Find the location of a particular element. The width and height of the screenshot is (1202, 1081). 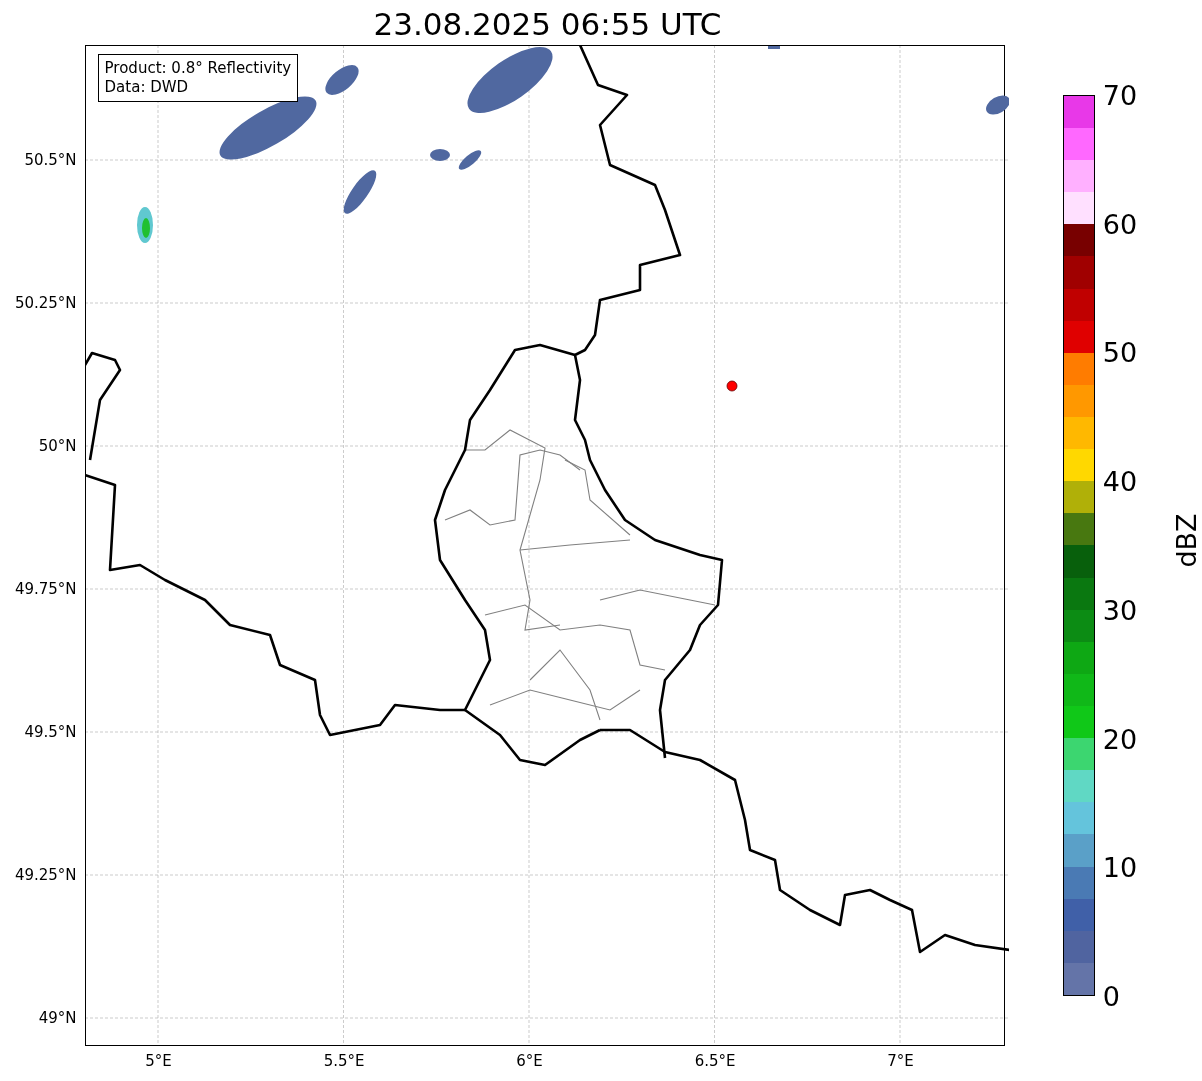

latitude-label: 50.5°N is located at coordinates (50, 160).